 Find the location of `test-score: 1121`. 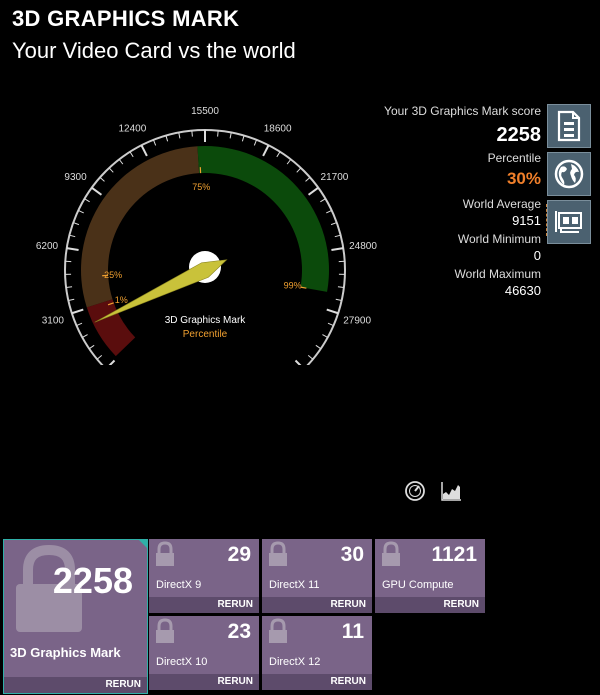

test-score: 1121 is located at coordinates (454, 554).